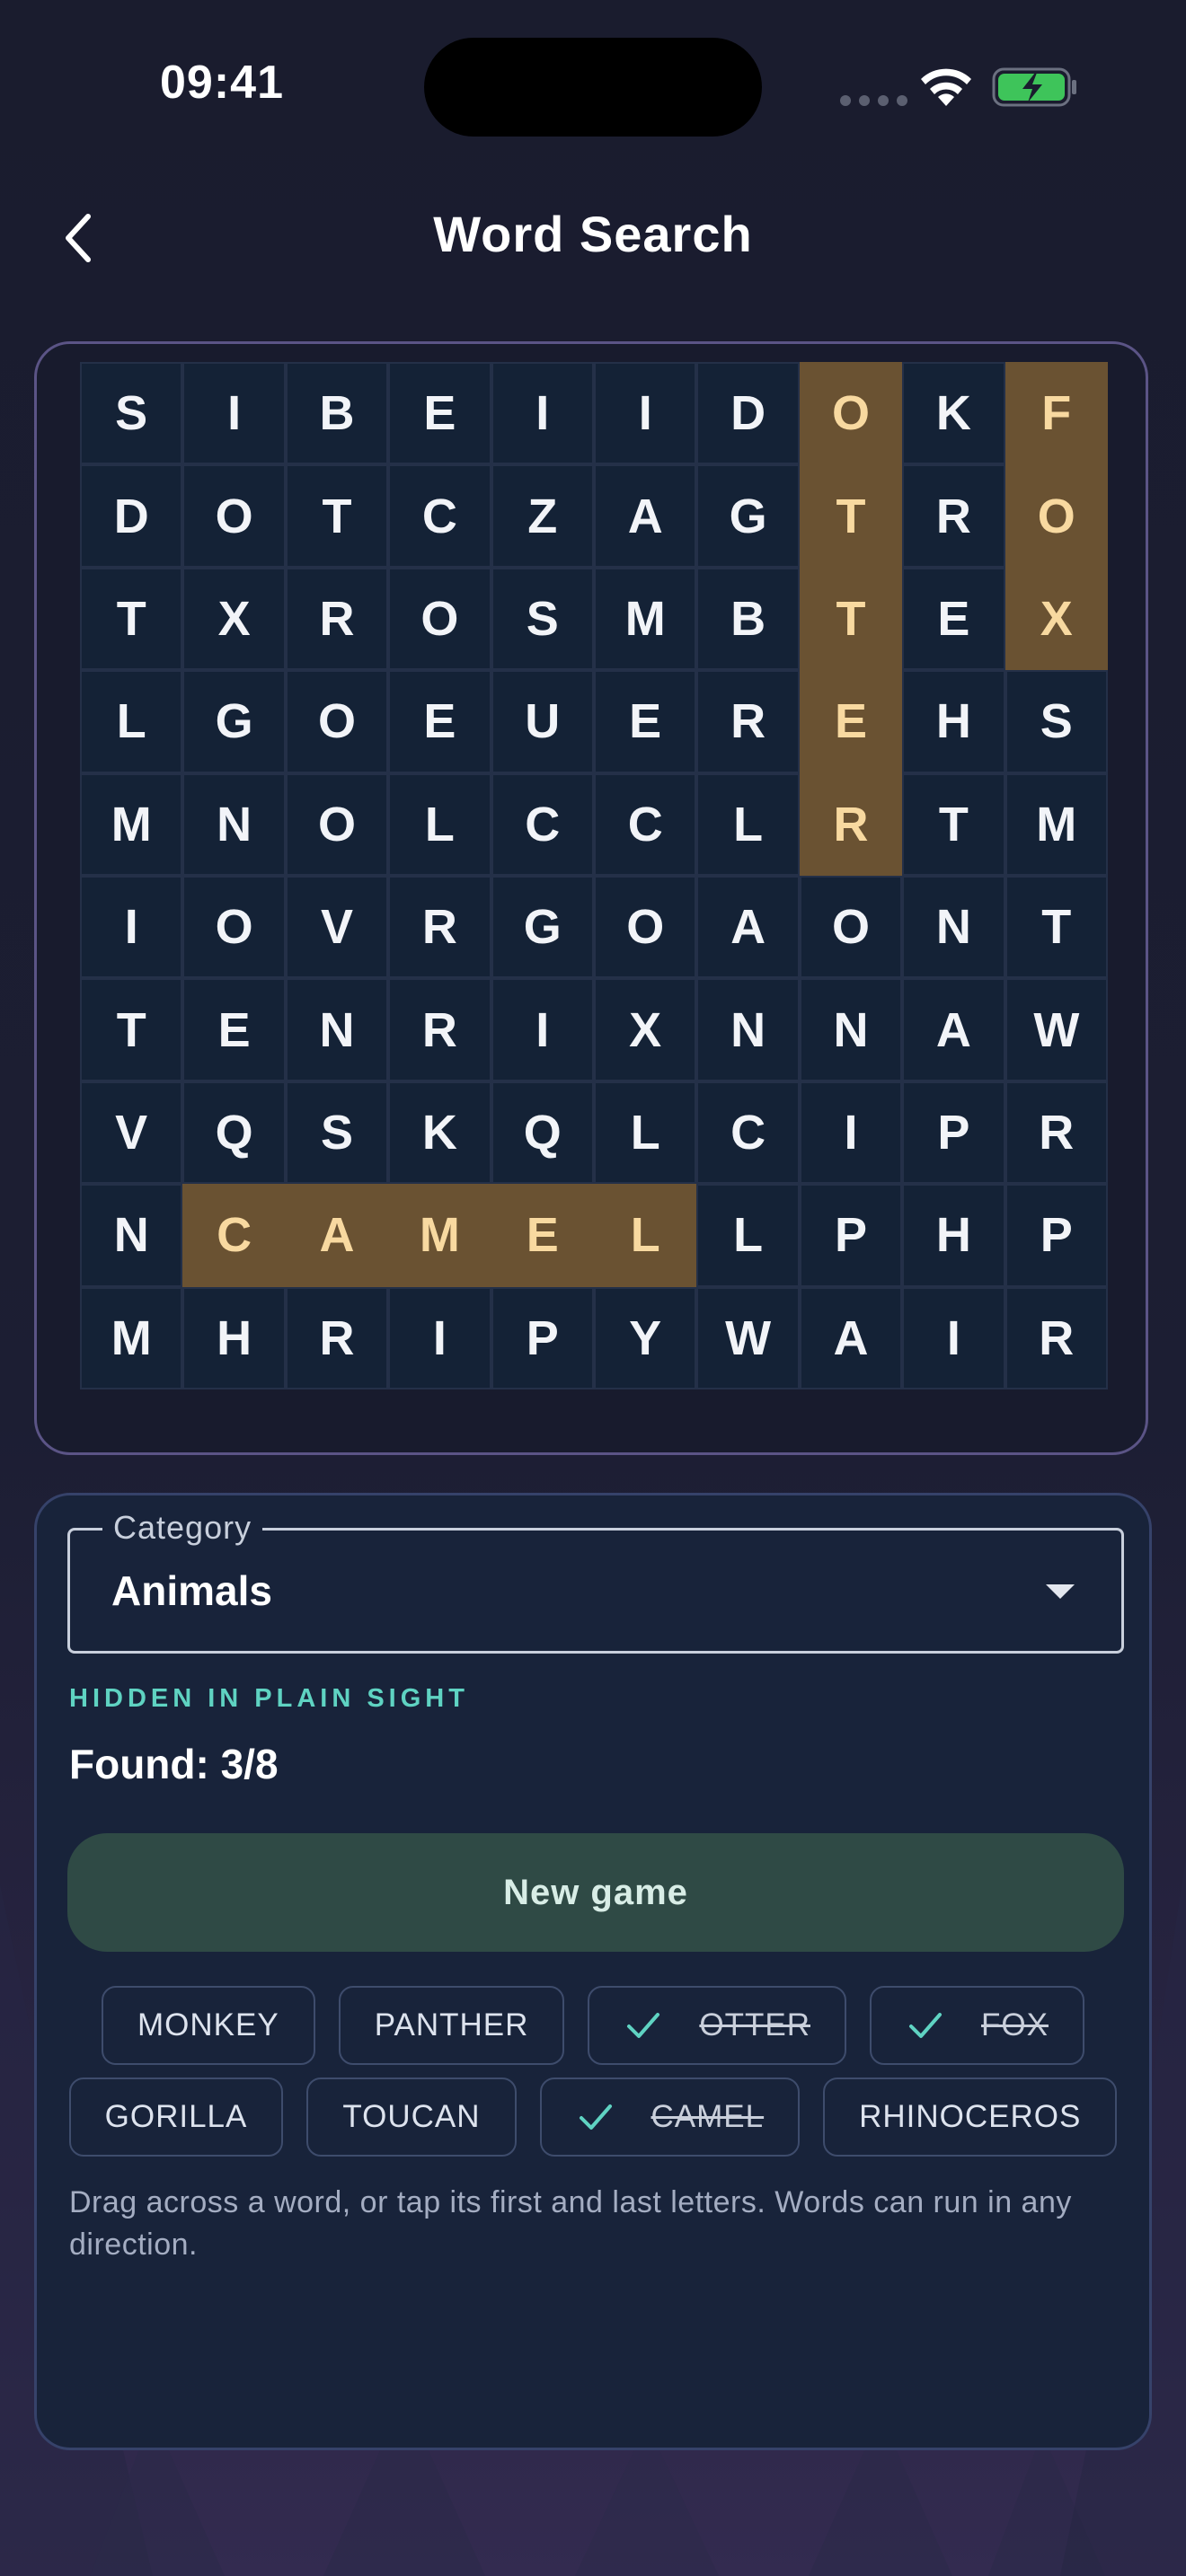  Describe the element at coordinates (1056, 619) in the screenshot. I see `grid-cell: X` at that location.